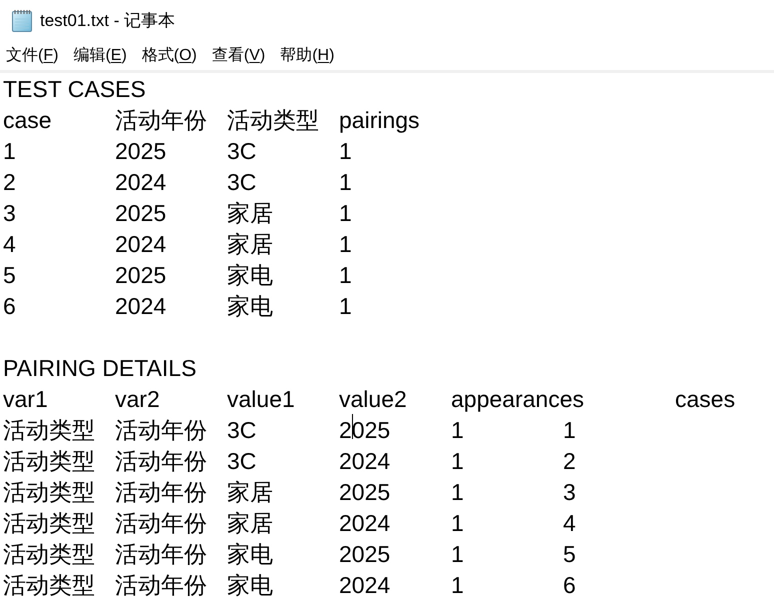 The width and height of the screenshot is (774, 607). Describe the element at coordinates (33, 55) in the screenshot. I see `menu-item: 文件(F)` at that location.